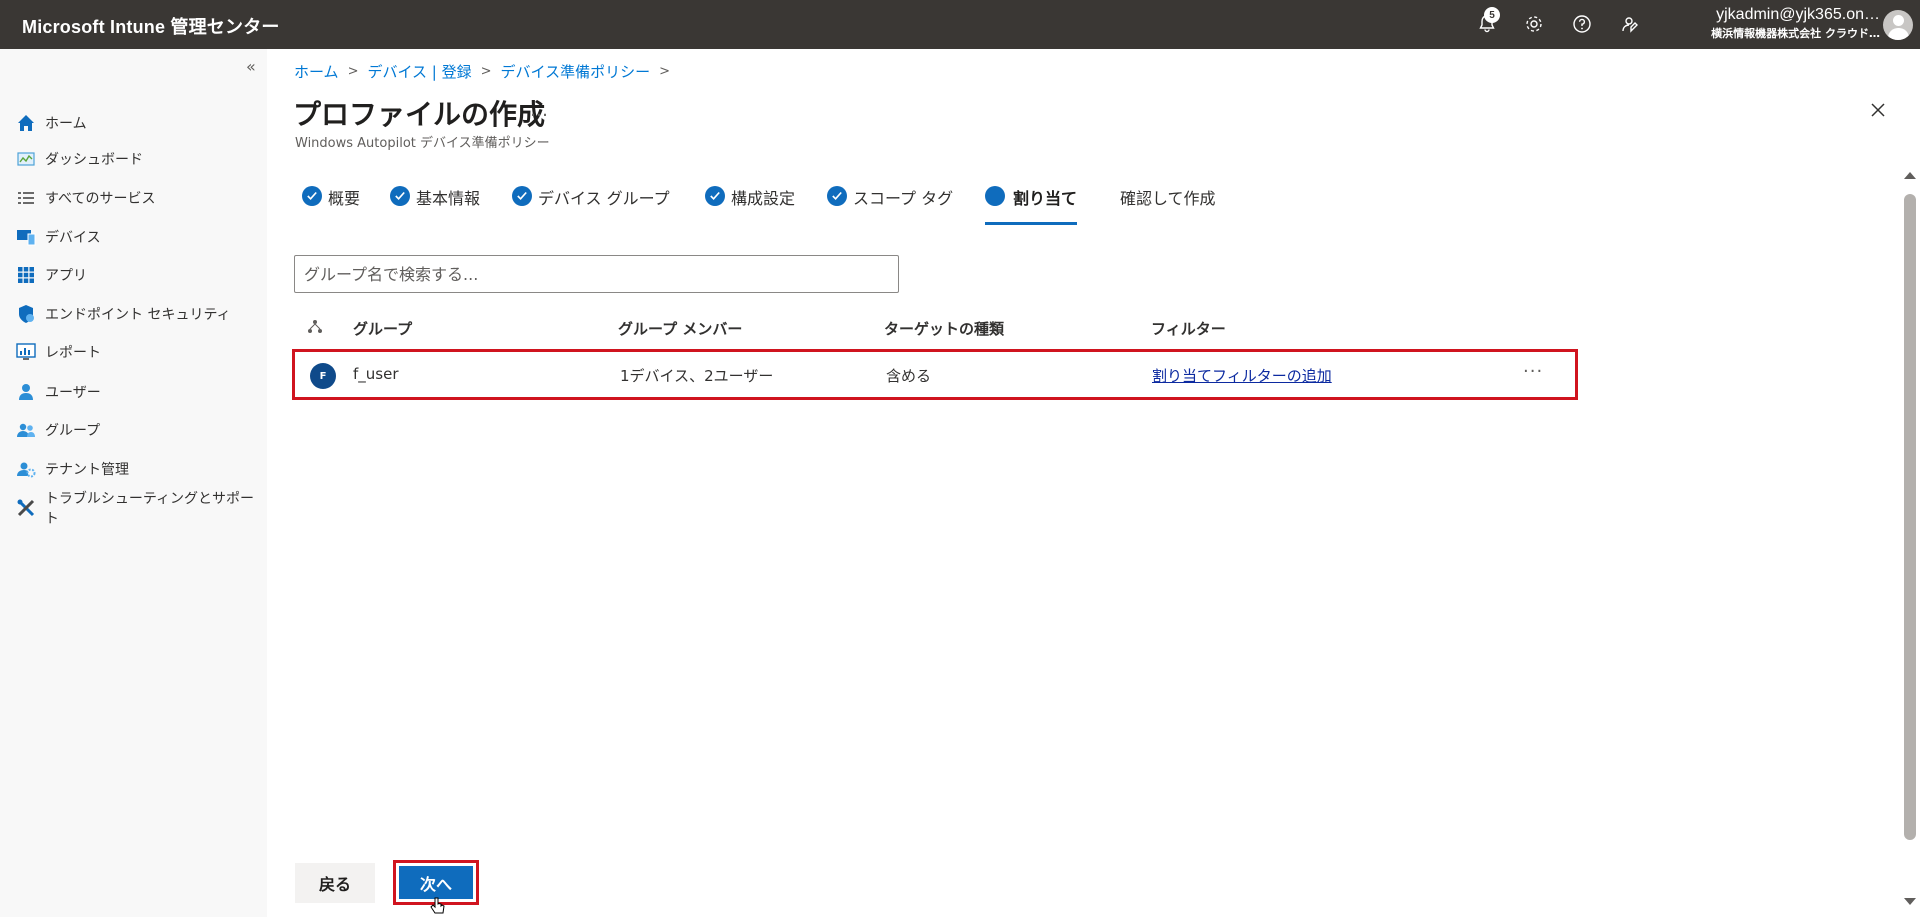  I want to click on page-title: プロファイルの作成, so click(419, 114).